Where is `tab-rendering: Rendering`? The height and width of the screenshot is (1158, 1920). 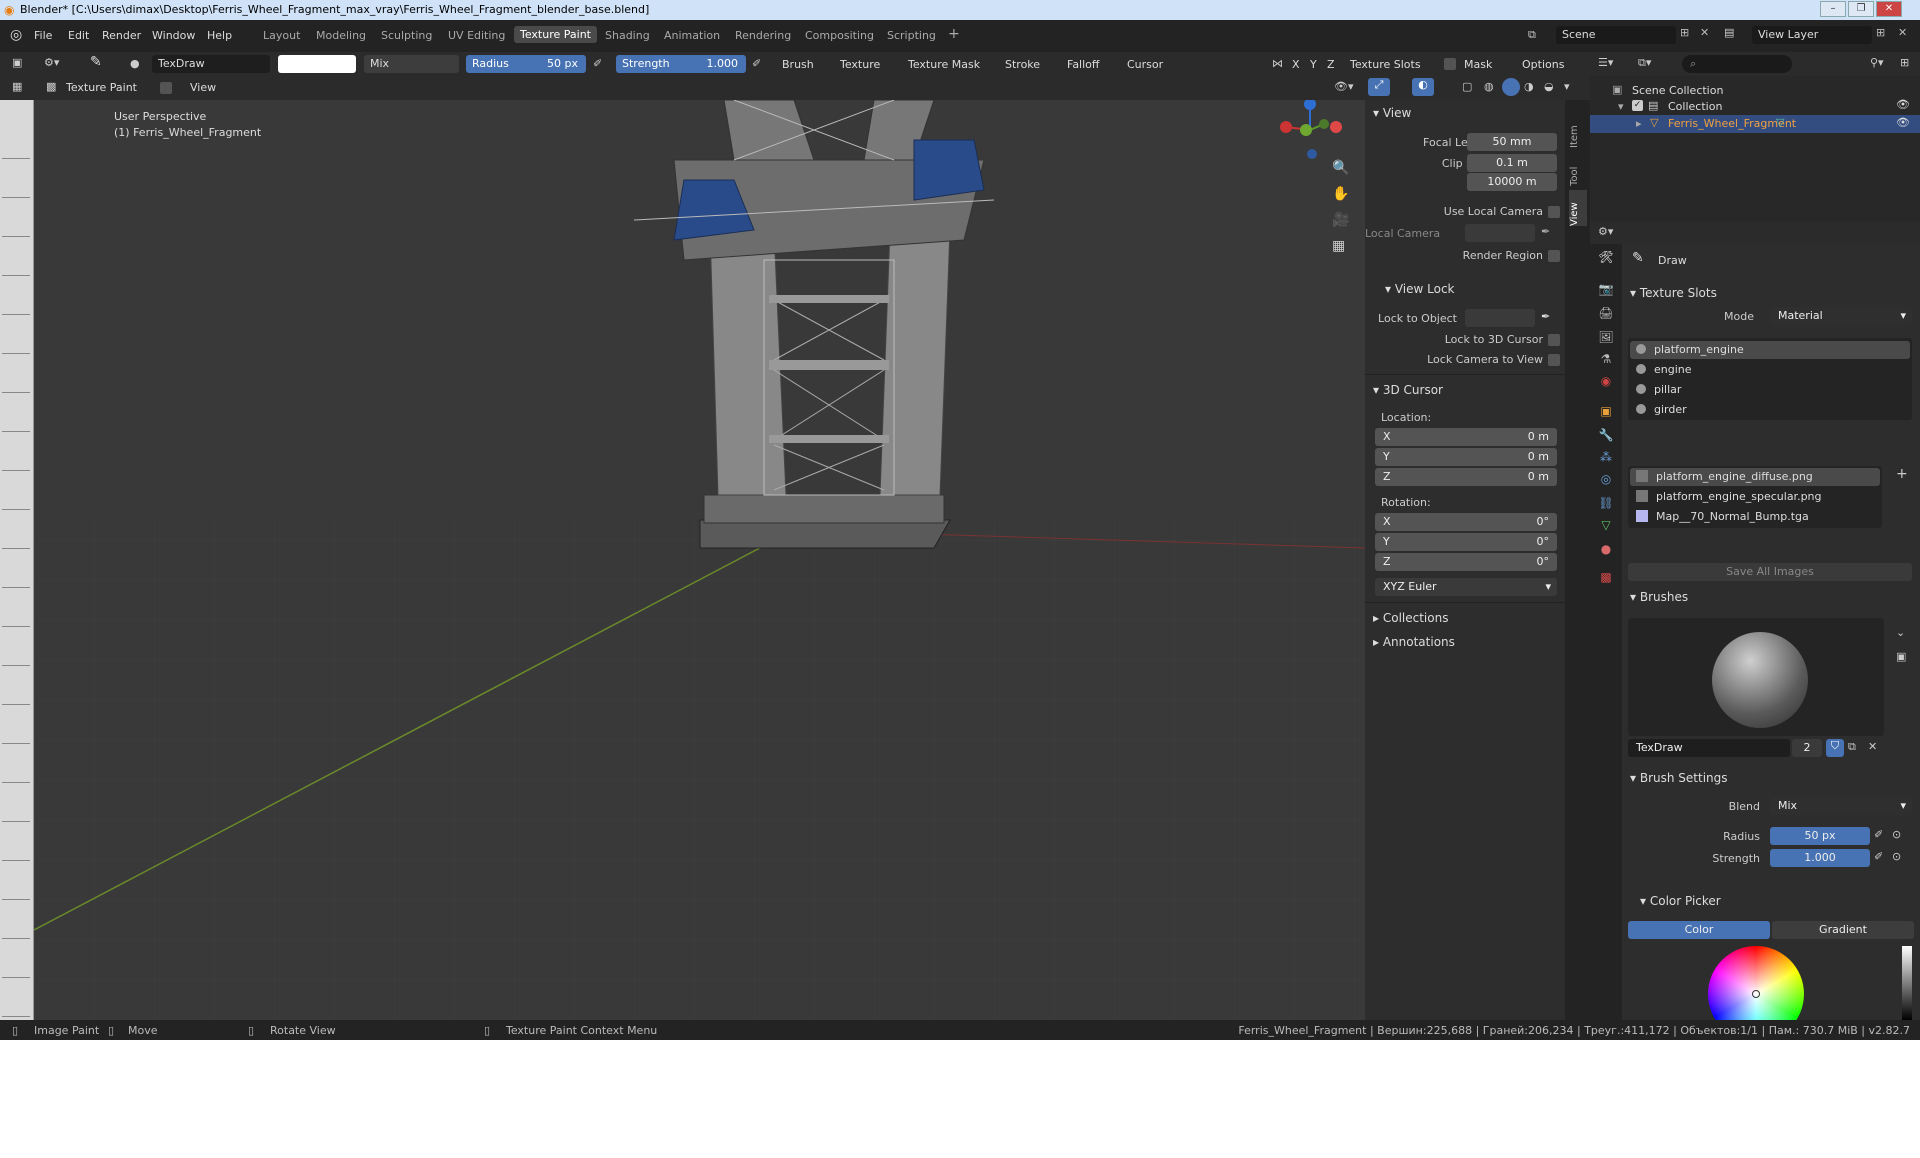 tab-rendering: Rendering is located at coordinates (763, 35).